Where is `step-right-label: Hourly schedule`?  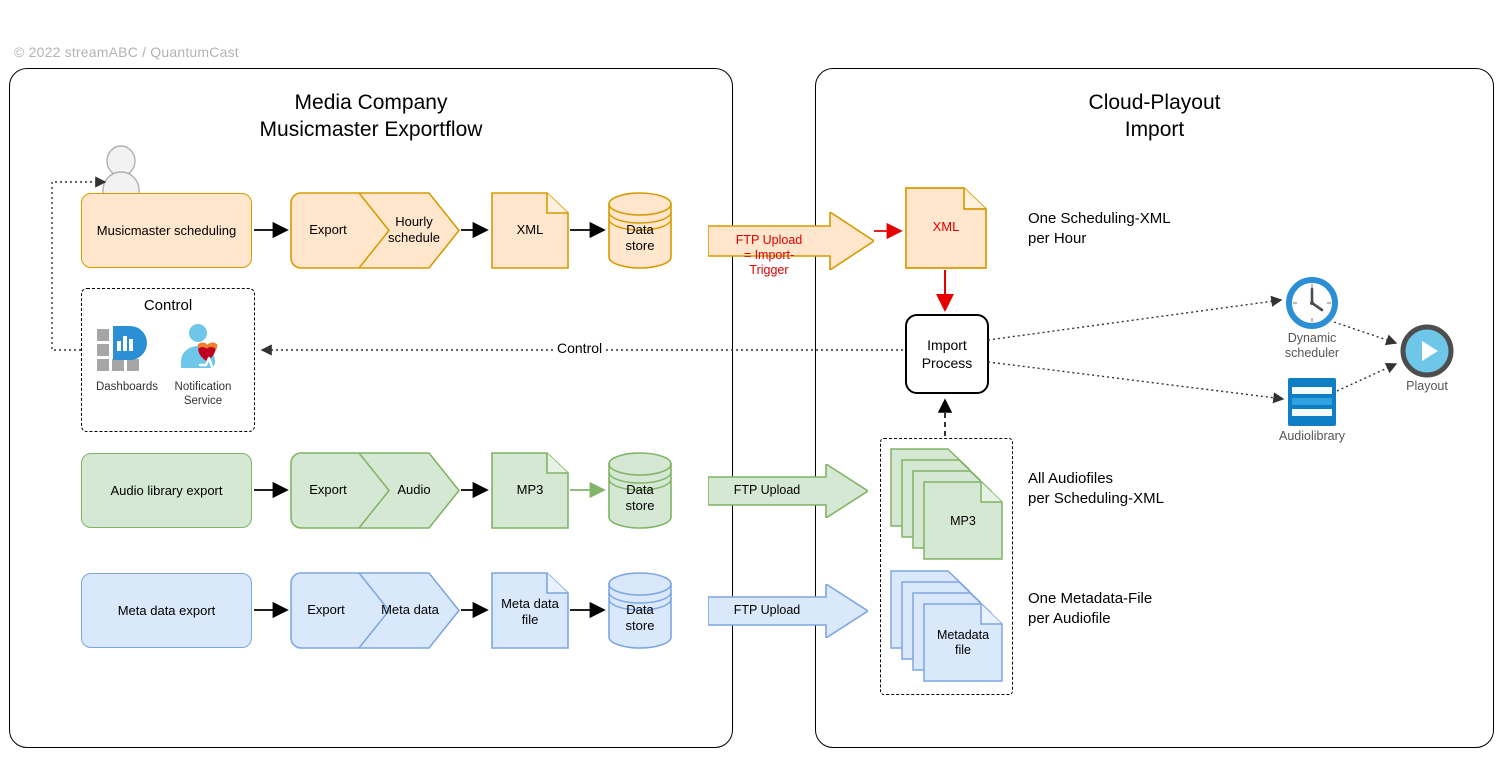 step-right-label: Hourly schedule is located at coordinates (414, 229).